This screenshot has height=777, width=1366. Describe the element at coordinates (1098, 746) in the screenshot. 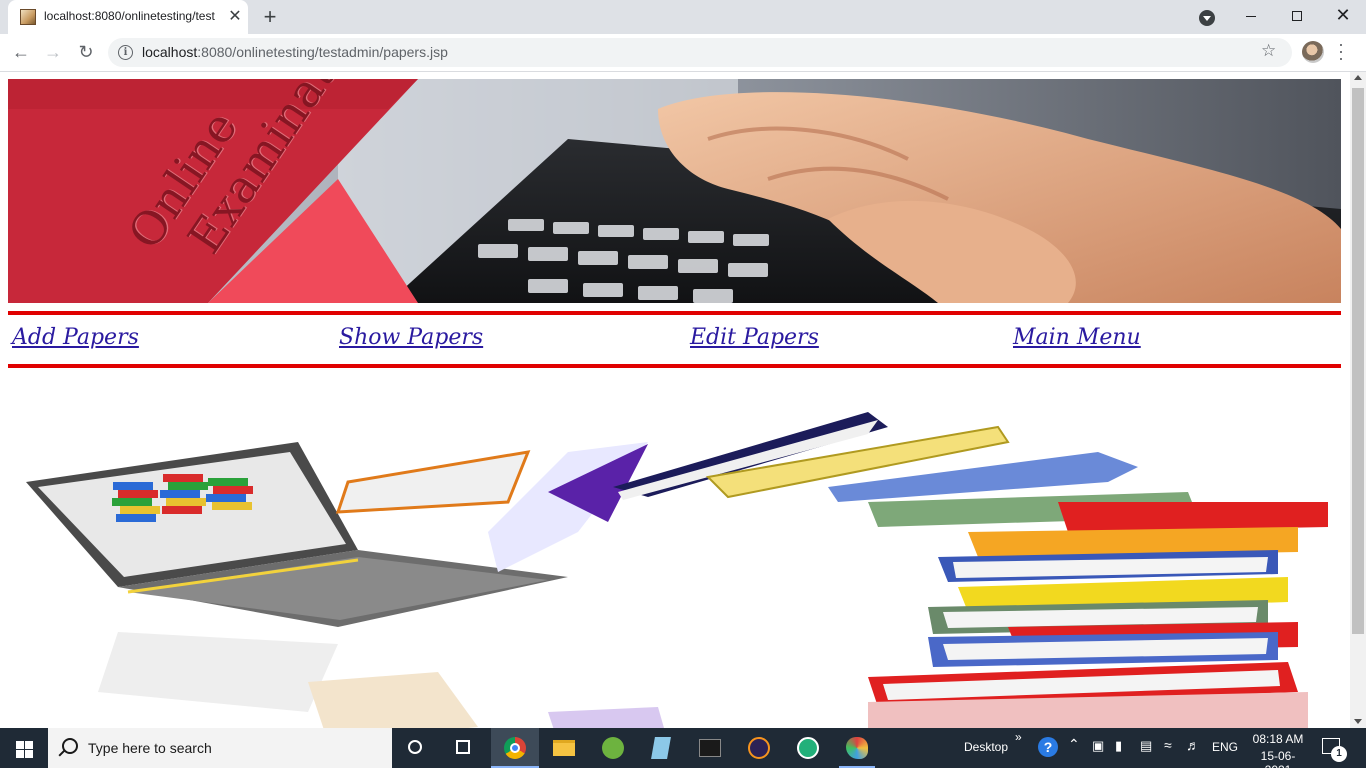

I see `meet-now-icon: ▣` at that location.